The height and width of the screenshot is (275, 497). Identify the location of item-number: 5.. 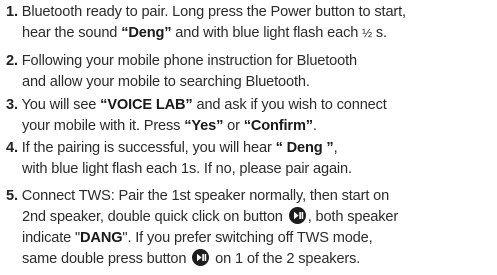
(12, 196).